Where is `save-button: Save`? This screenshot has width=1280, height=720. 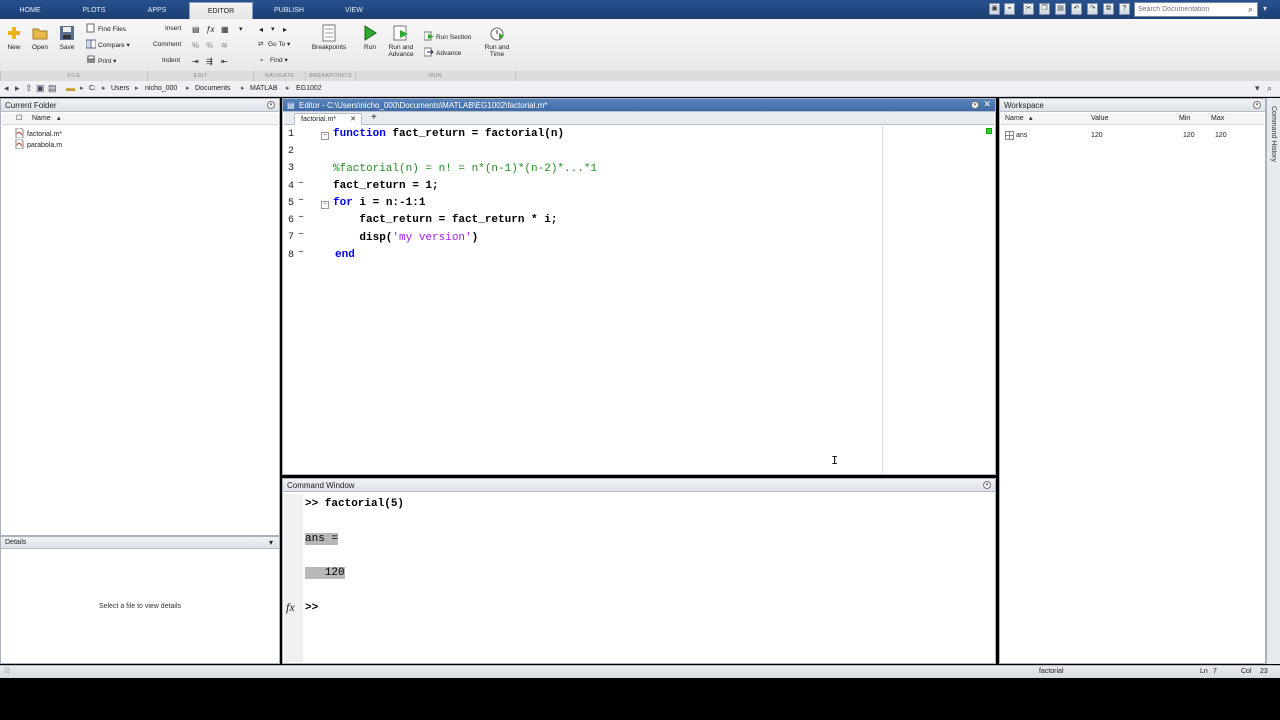 save-button: Save is located at coordinates (67, 36).